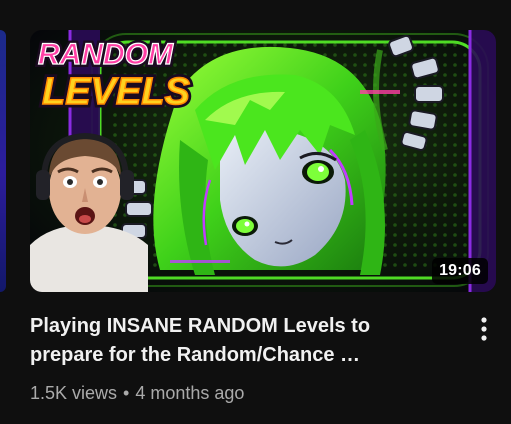 The image size is (511, 424). What do you see at coordinates (460, 271) in the screenshot?
I see `duration-badge: 19:06` at bounding box center [460, 271].